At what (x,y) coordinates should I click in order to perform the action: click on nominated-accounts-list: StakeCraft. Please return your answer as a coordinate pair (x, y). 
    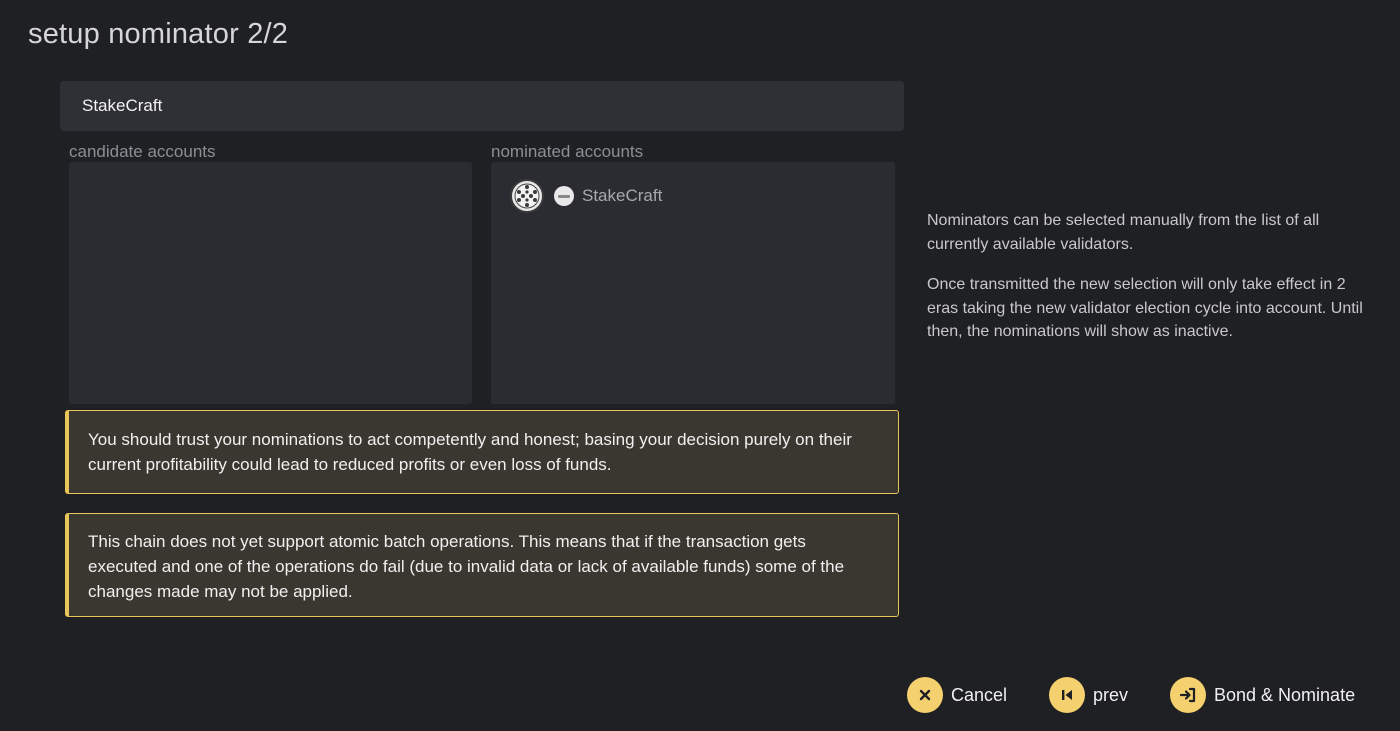
    Looking at the image, I should click on (693, 283).